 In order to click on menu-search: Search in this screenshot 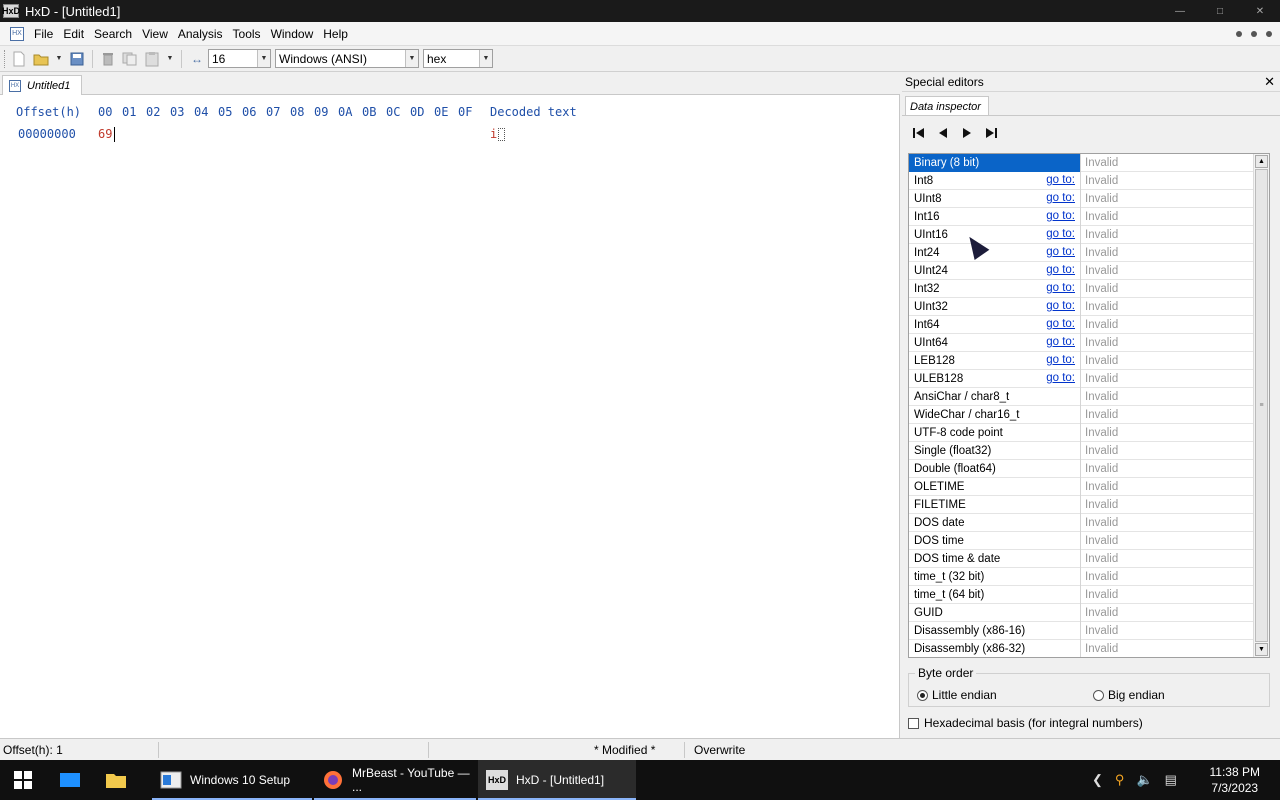, I will do `click(114, 34)`.